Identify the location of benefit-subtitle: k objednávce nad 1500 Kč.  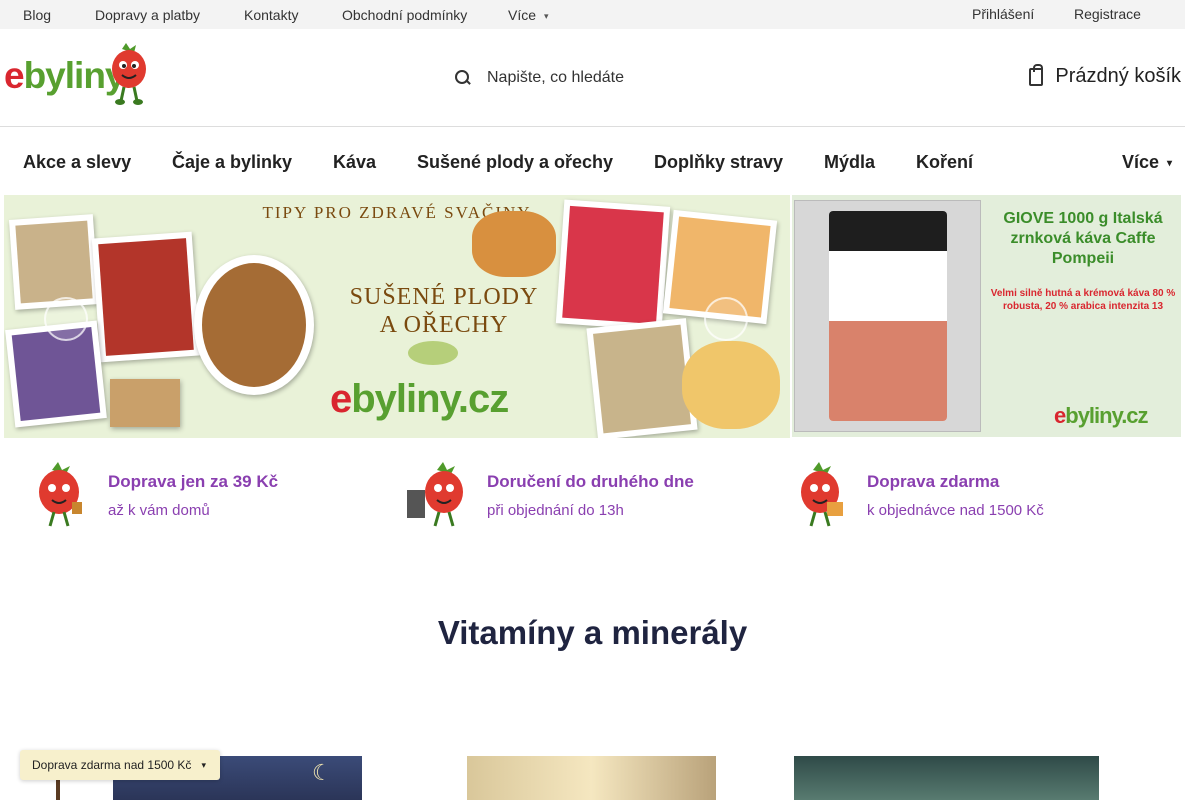
(955, 510).